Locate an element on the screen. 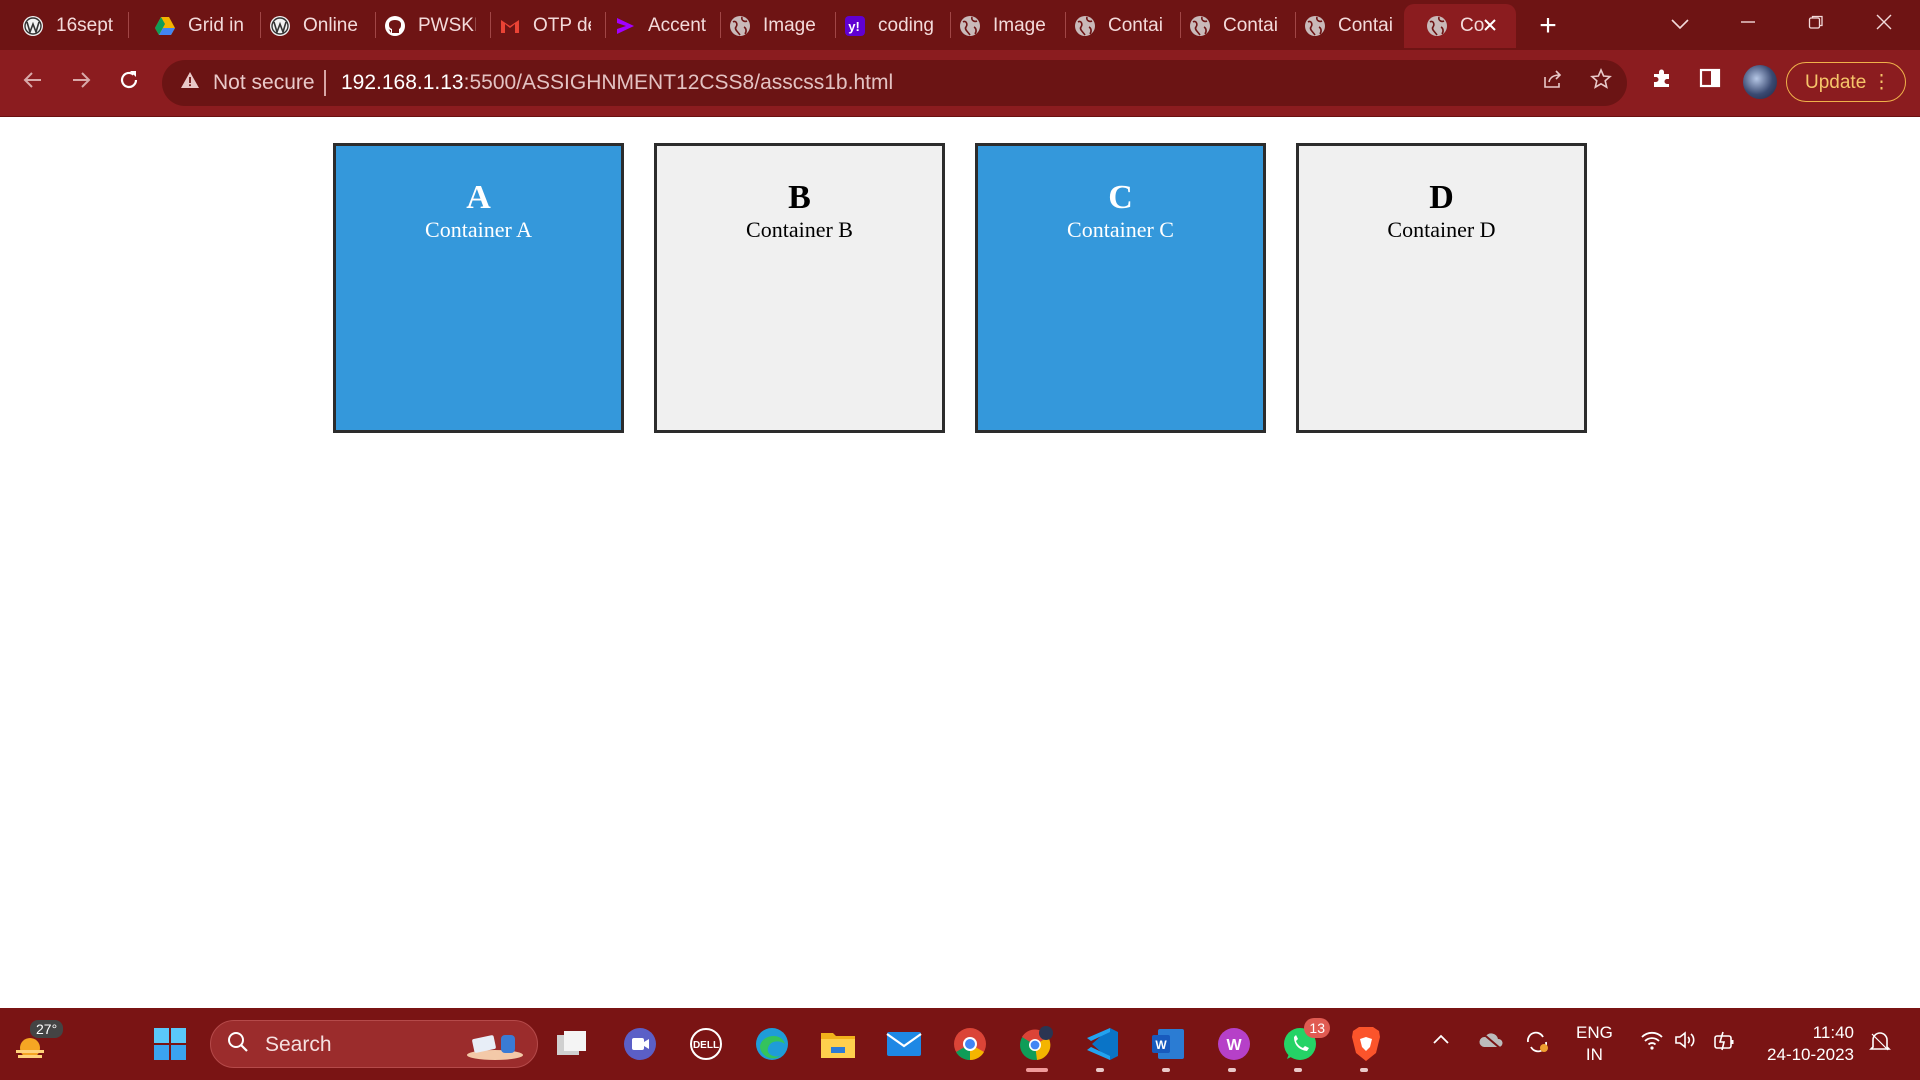 The image size is (1920, 1080). tab-7: Image is located at coordinates (768, 26).